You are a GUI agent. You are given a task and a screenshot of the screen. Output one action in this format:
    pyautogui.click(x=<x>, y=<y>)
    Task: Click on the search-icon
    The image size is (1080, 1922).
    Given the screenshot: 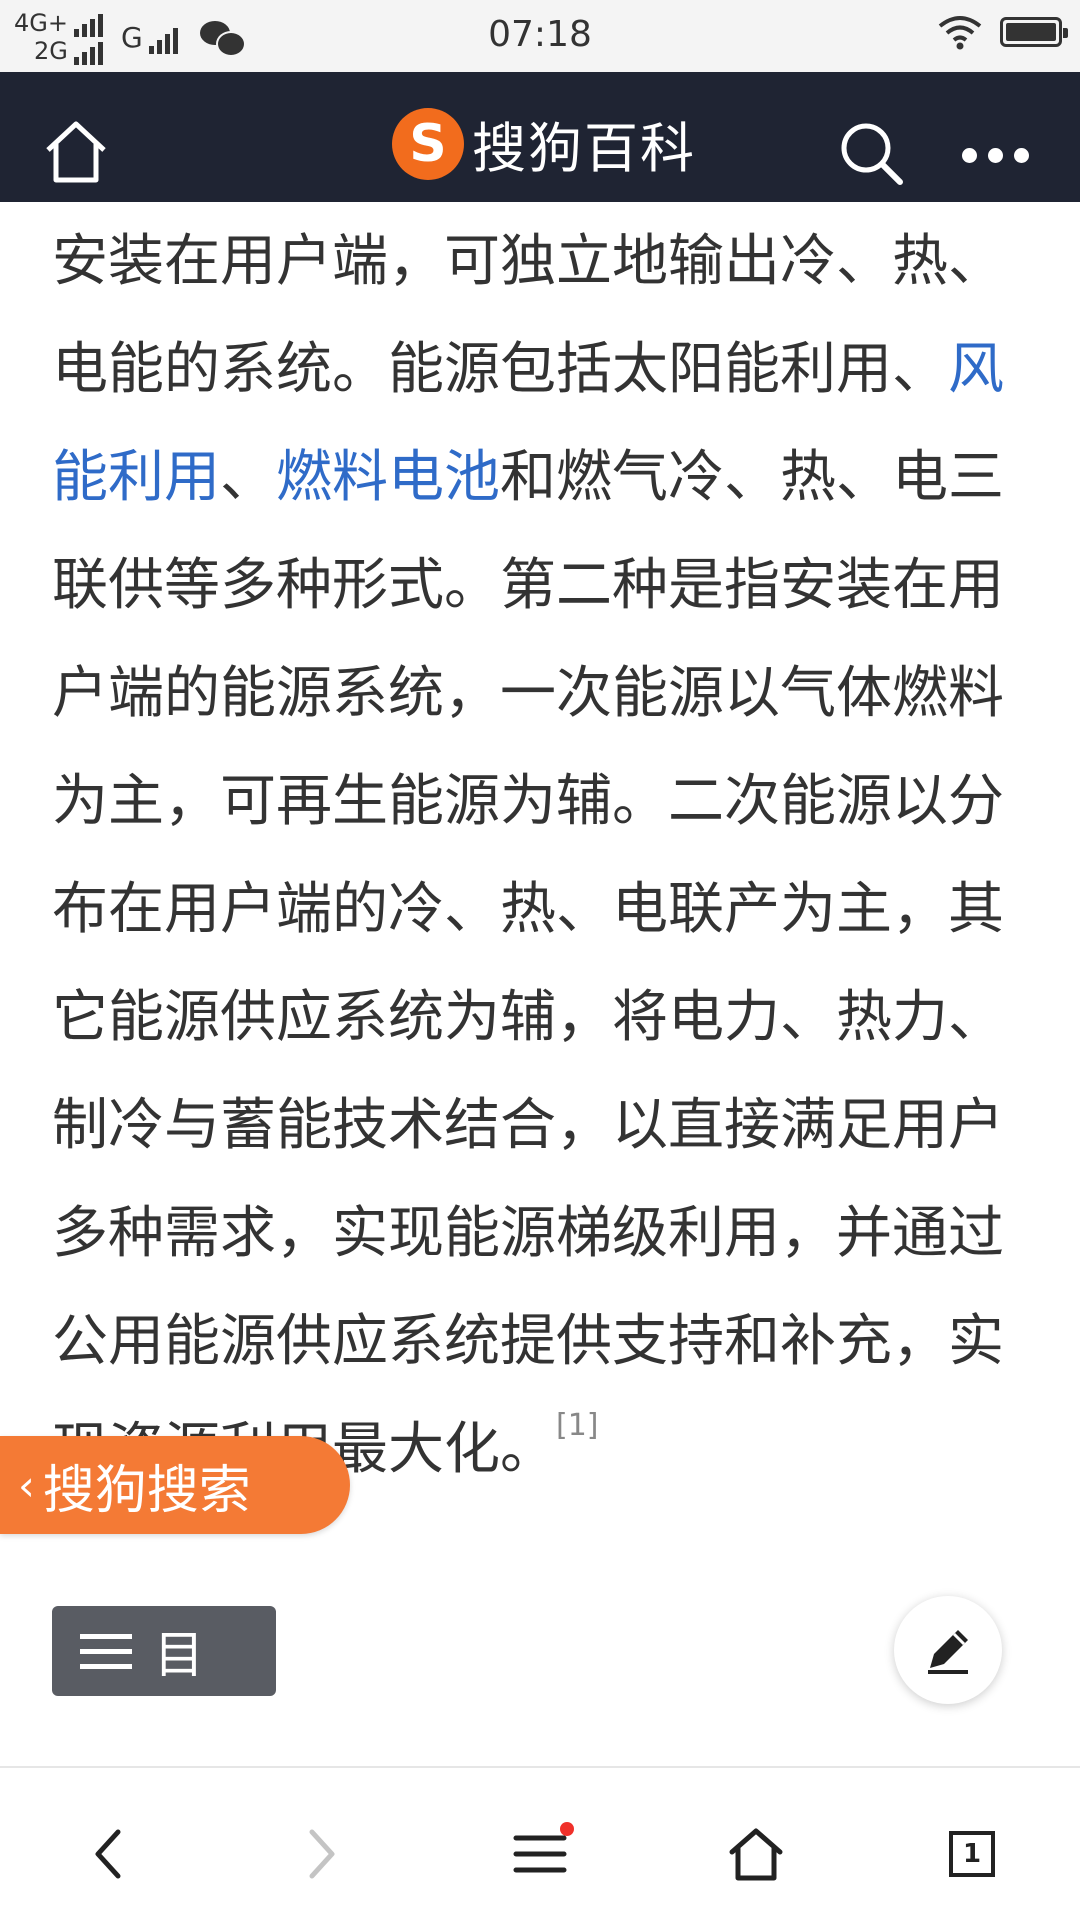 What is the action you would take?
    pyautogui.click(x=872, y=154)
    